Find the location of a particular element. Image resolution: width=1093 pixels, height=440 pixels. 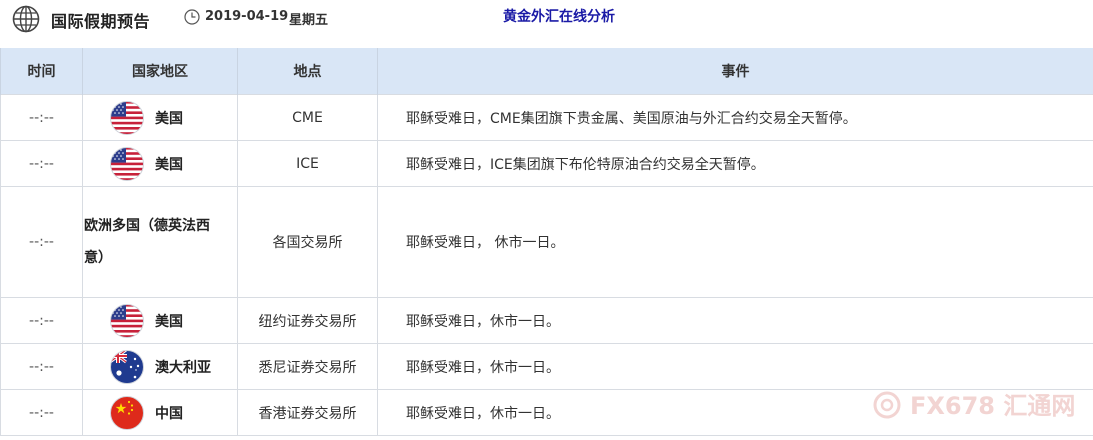

location-cell: 香港证券交易所 is located at coordinates (307, 412).